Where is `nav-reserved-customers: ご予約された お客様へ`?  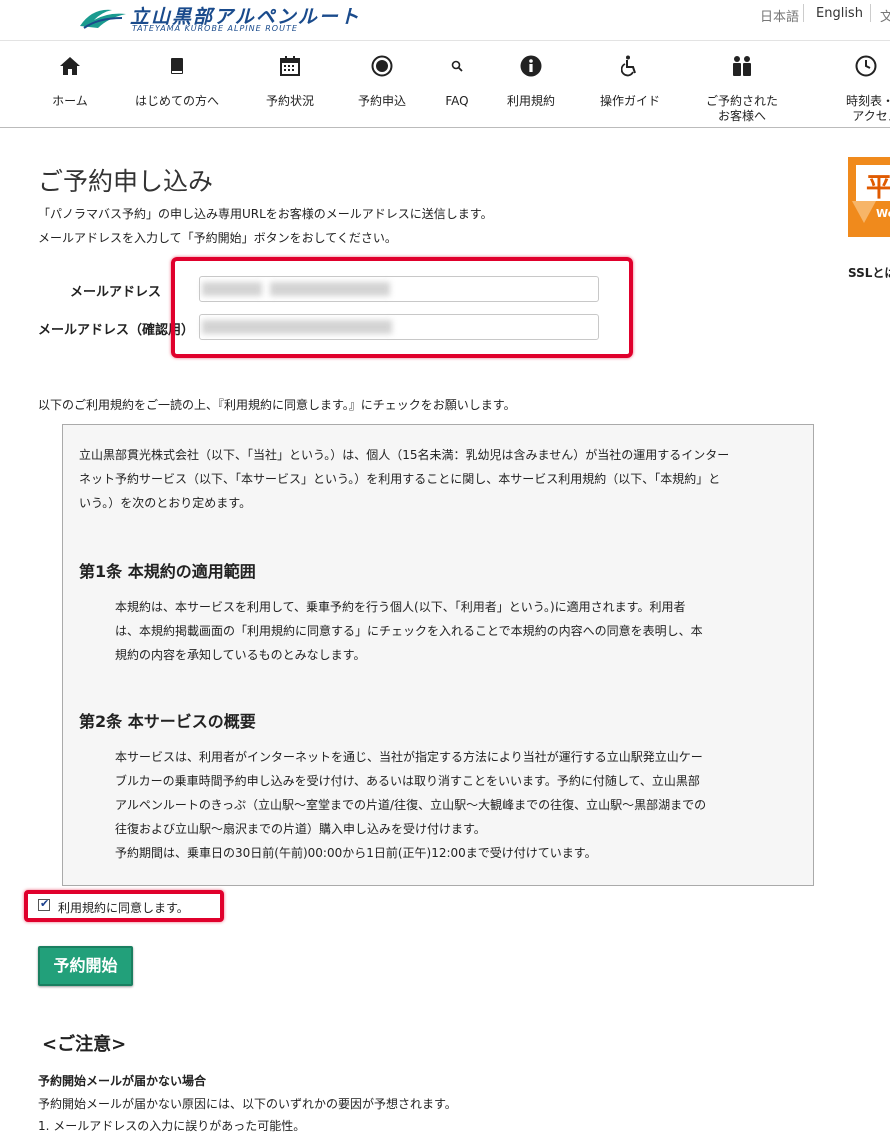
nav-reserved-customers: ご予約された お客様へ is located at coordinates (742, 84).